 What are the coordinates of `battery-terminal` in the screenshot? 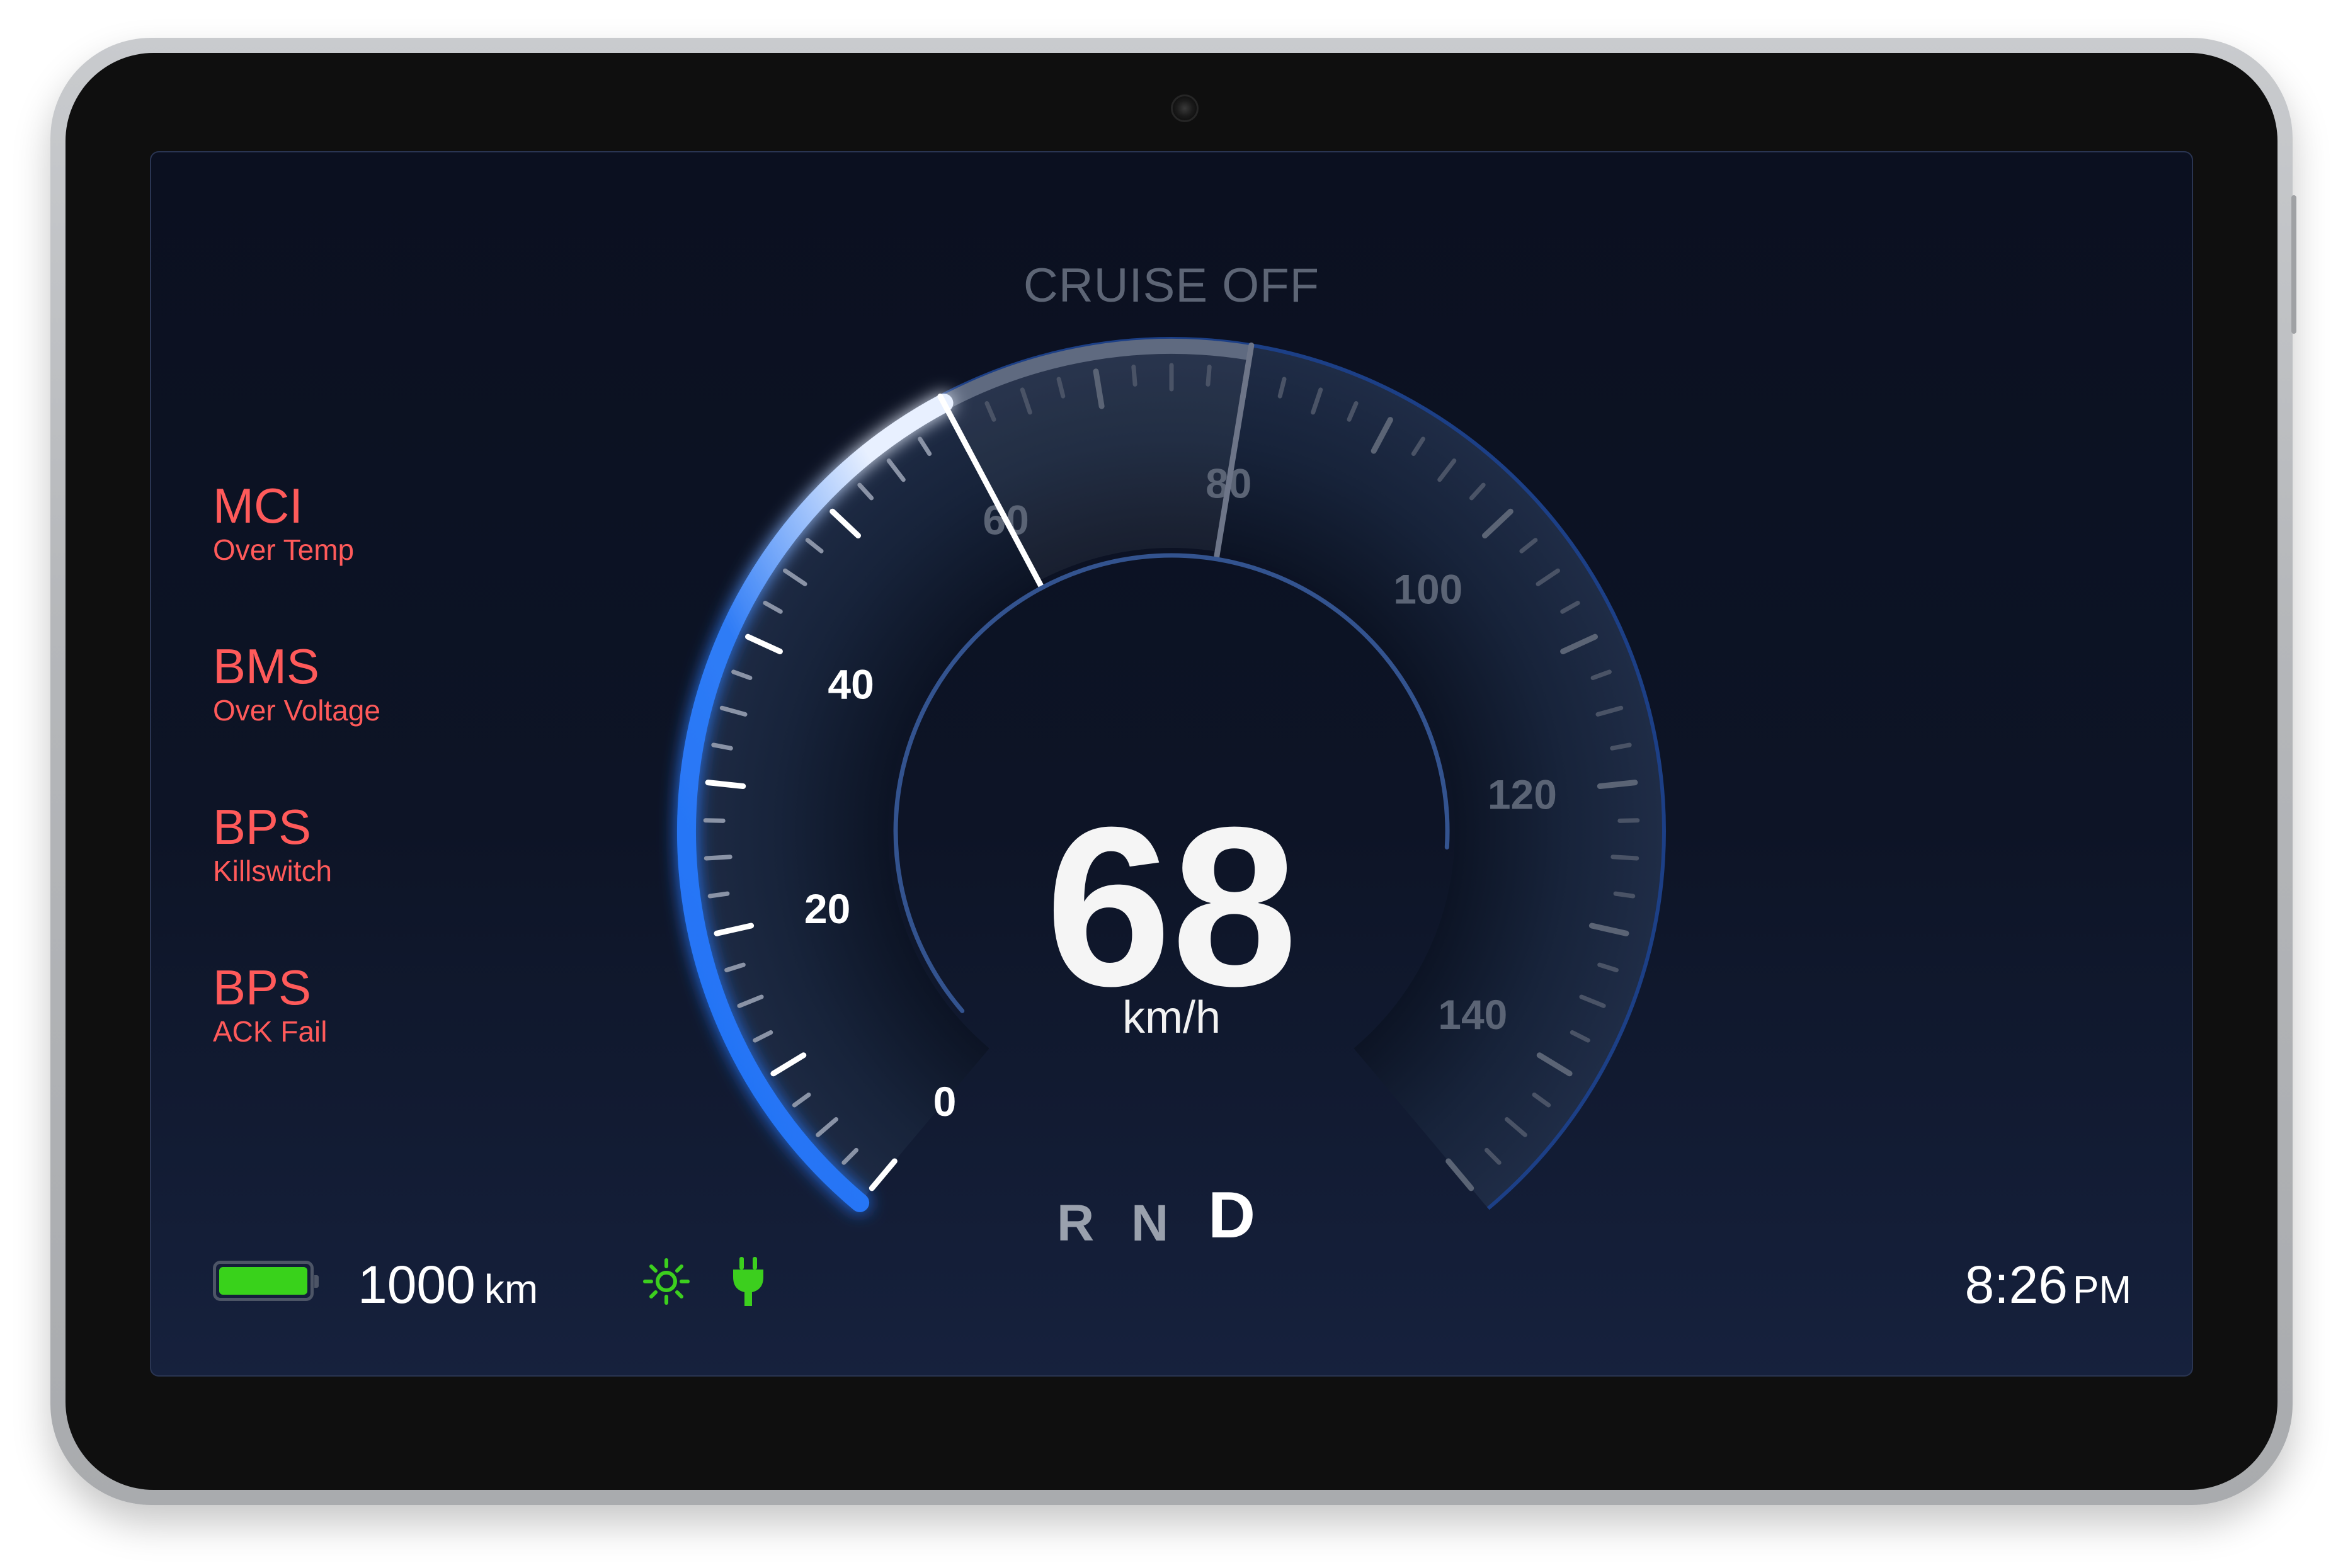 It's located at (316, 1281).